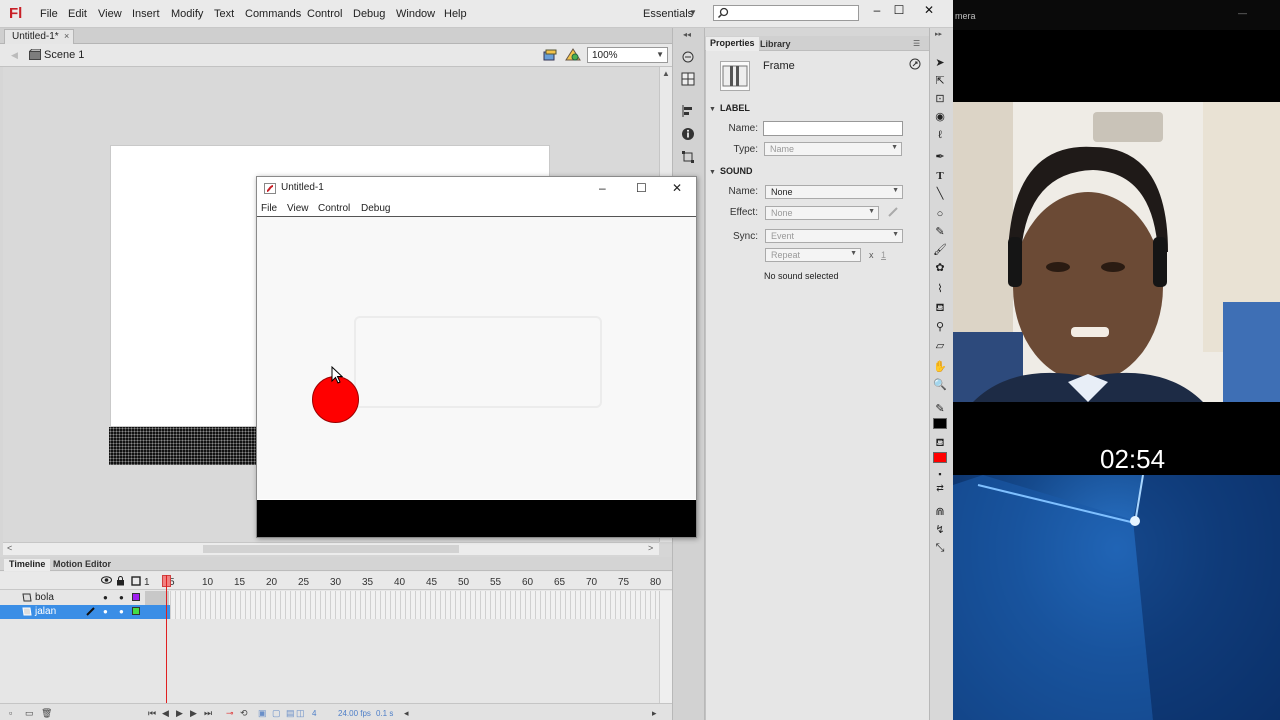 The image size is (1280, 720). Describe the element at coordinates (940, 289) in the screenshot. I see `bone-tool-icon: ⌇` at that location.